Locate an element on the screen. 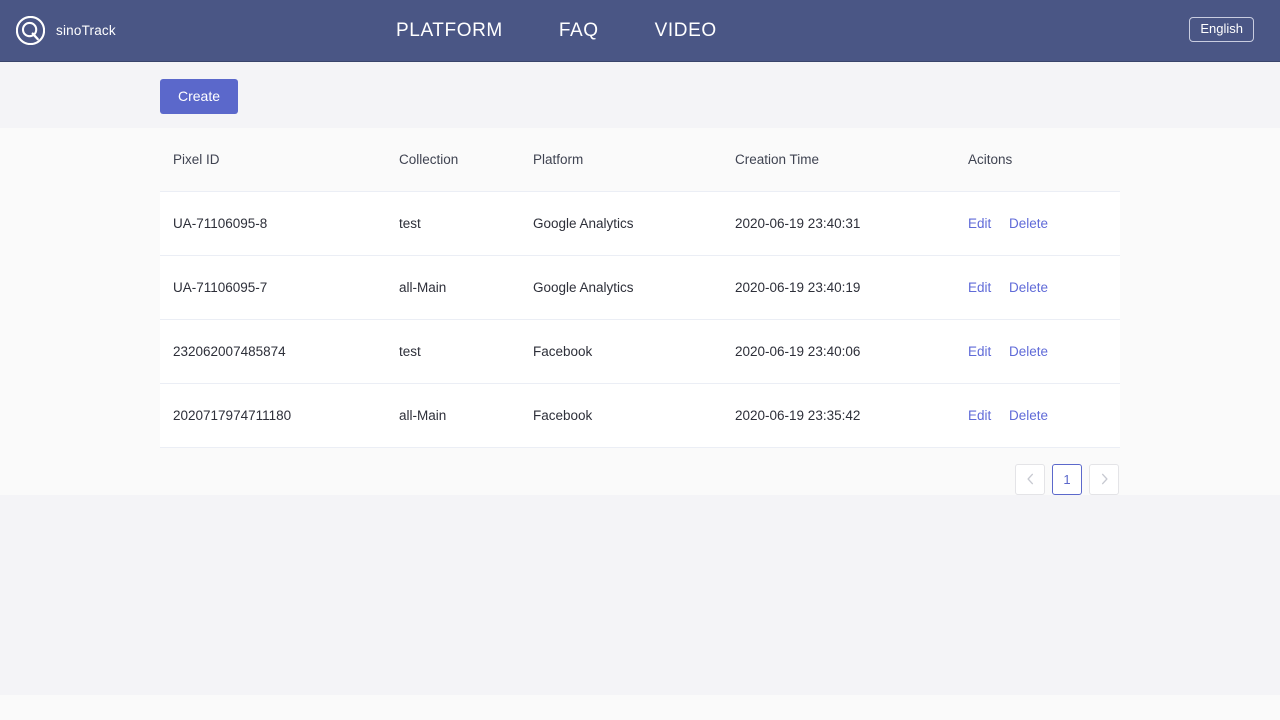 This screenshot has width=1280, height=720. chevron-left-icon is located at coordinates (1030, 479).